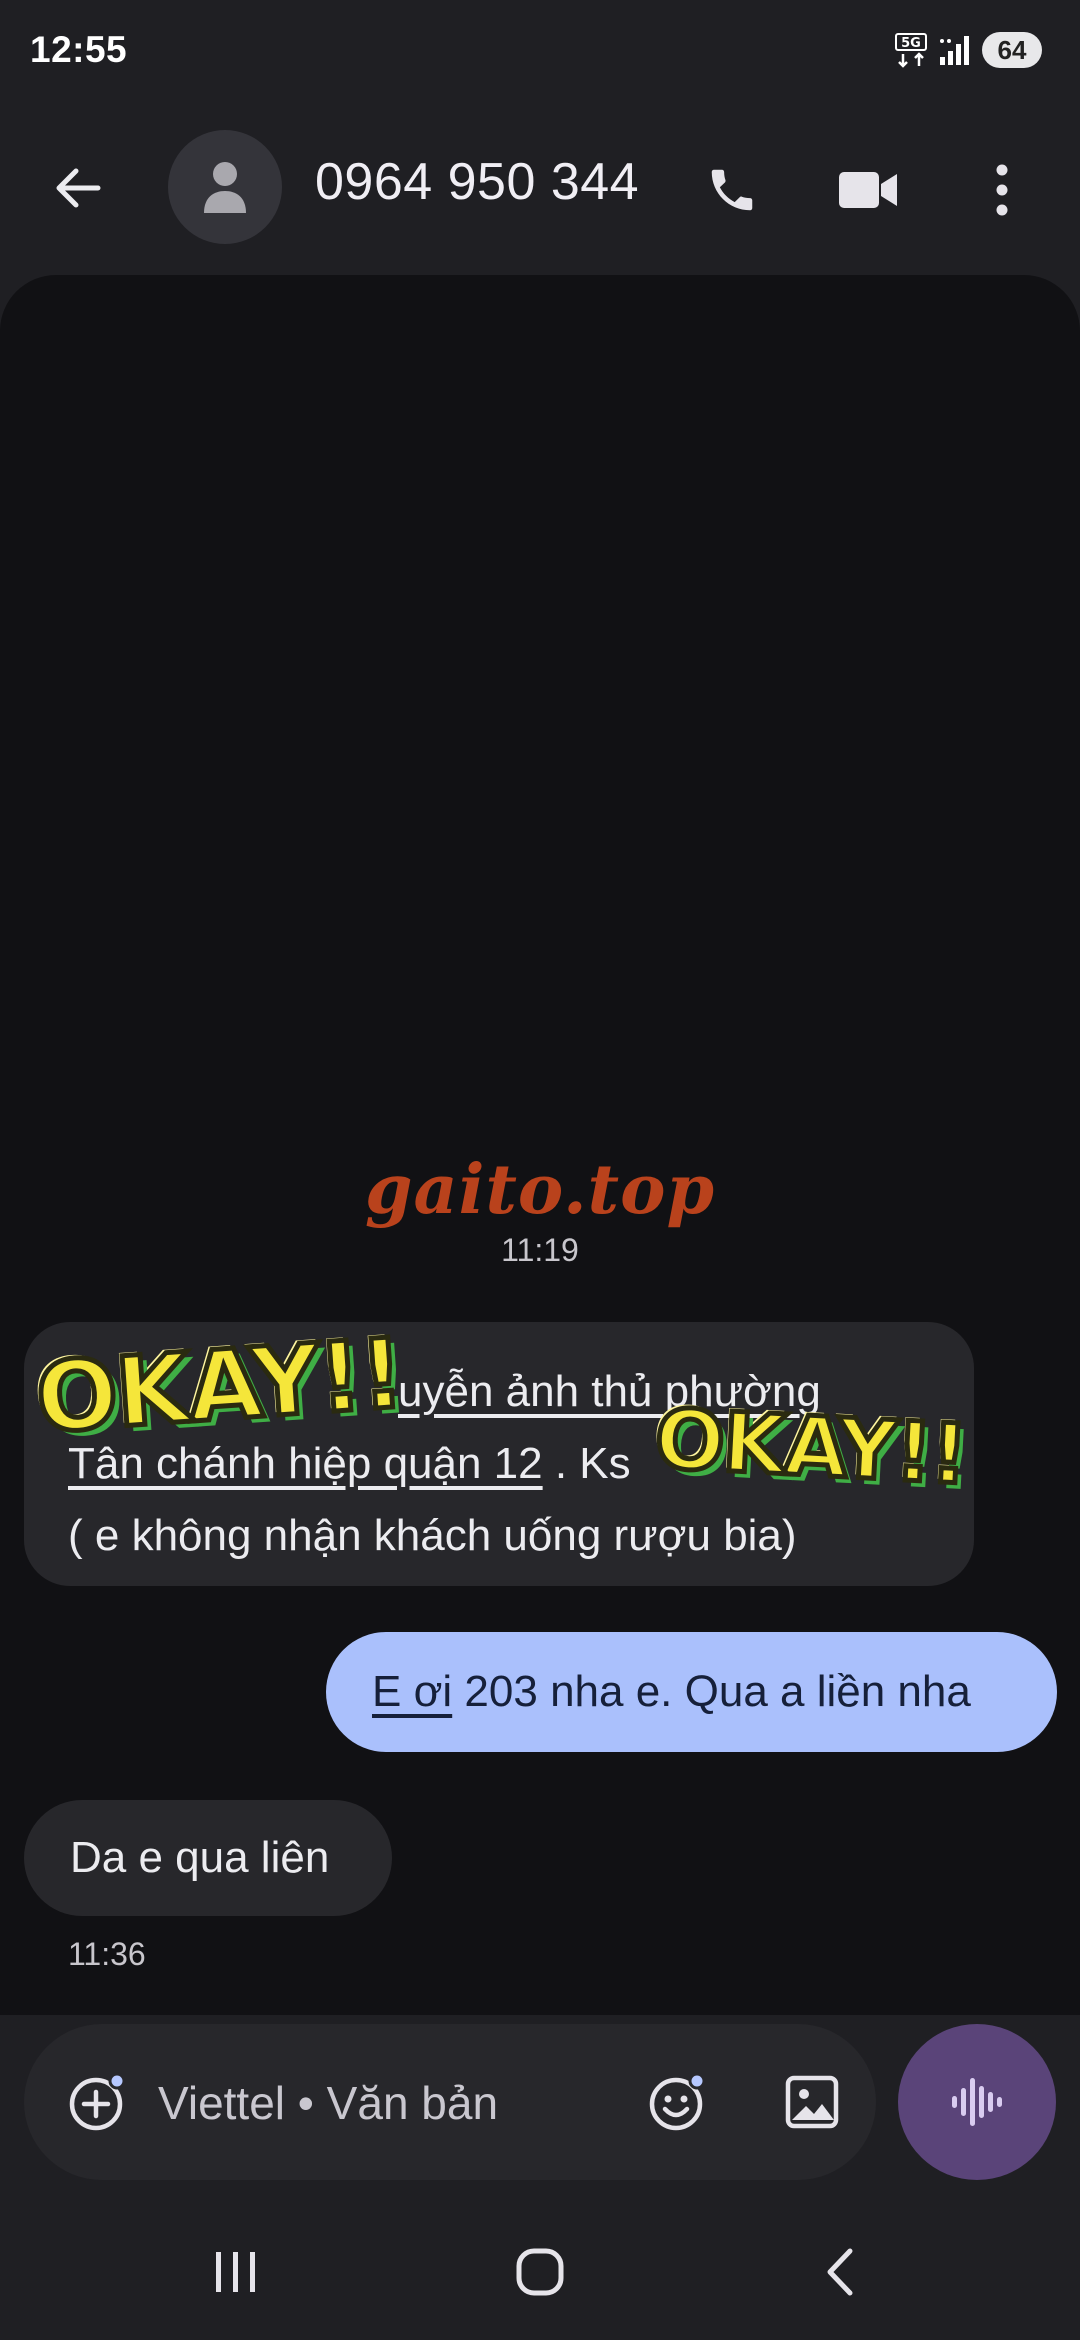 The width and height of the screenshot is (1080, 2340). I want to click on attach-button, so click(98, 2102).